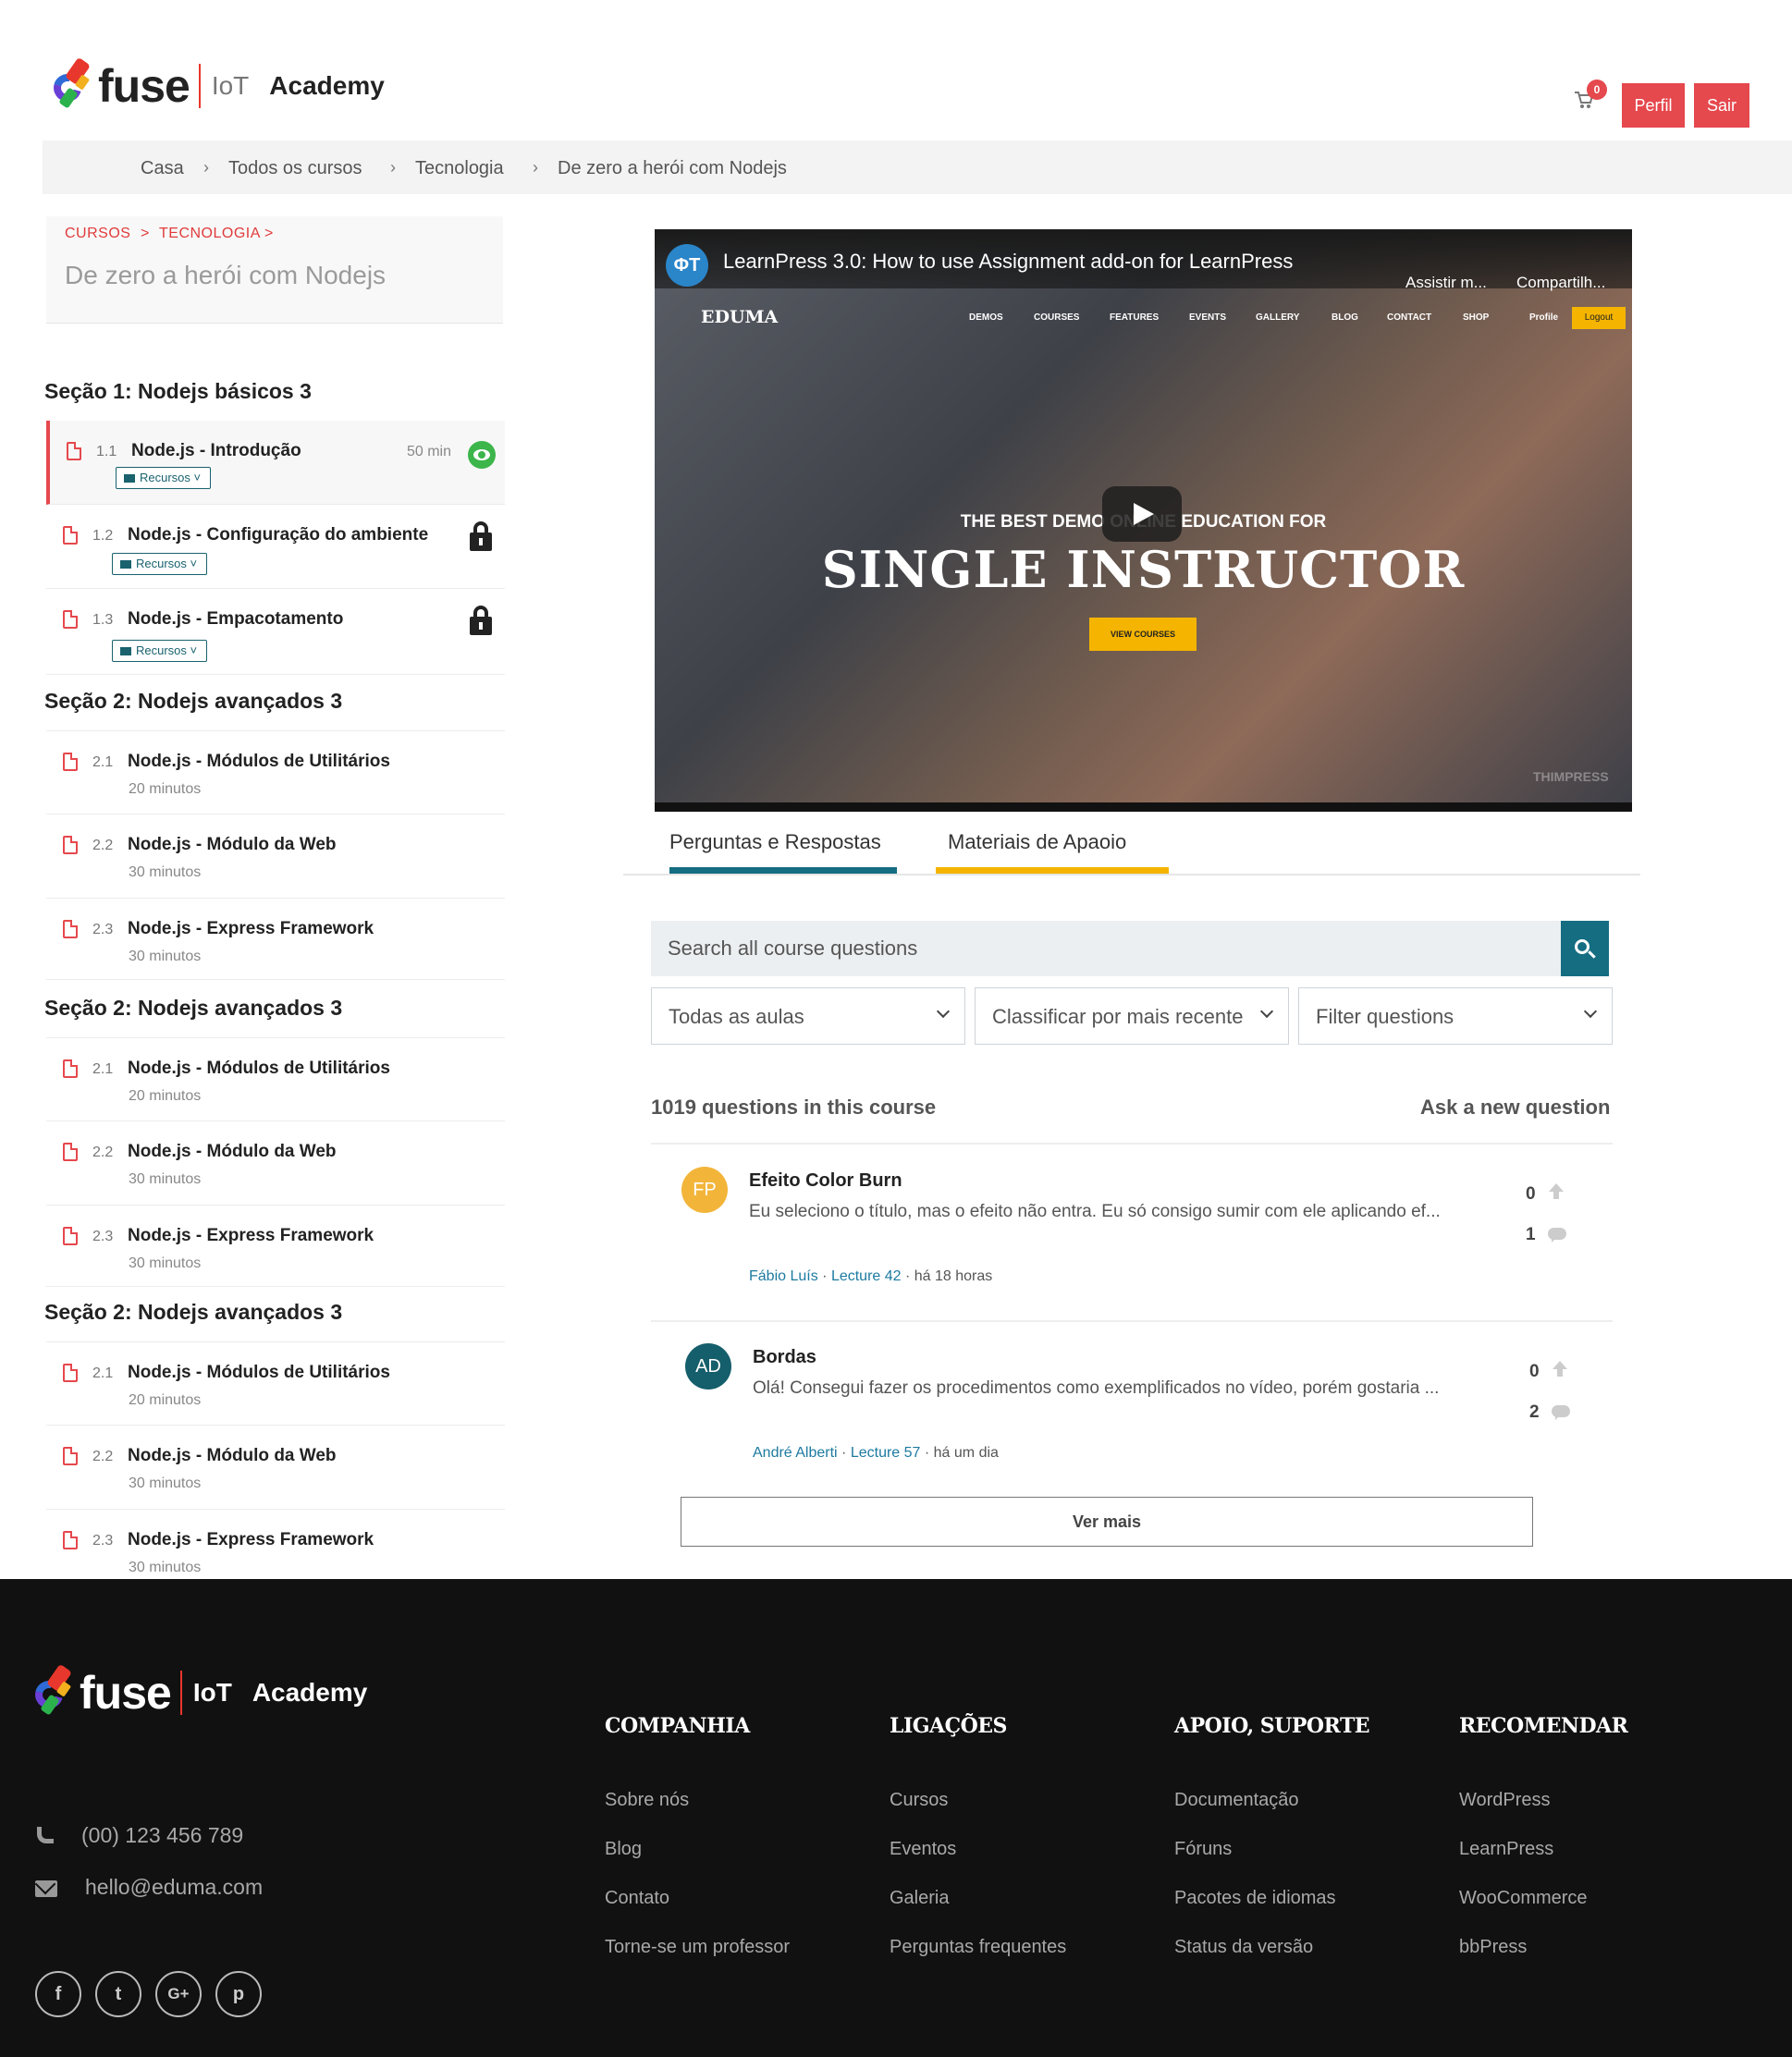 The width and height of the screenshot is (1792, 2057). What do you see at coordinates (1493, 1947) in the screenshot?
I see `footer-link: bbPress` at bounding box center [1493, 1947].